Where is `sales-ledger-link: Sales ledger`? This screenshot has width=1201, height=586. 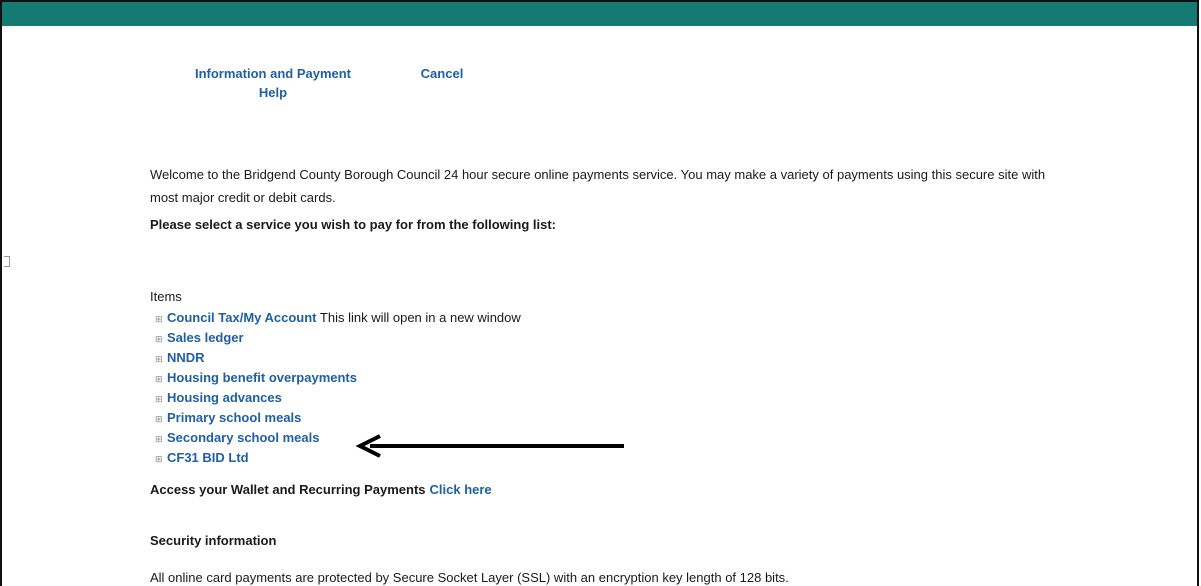
sales-ledger-link: Sales ledger is located at coordinates (205, 337).